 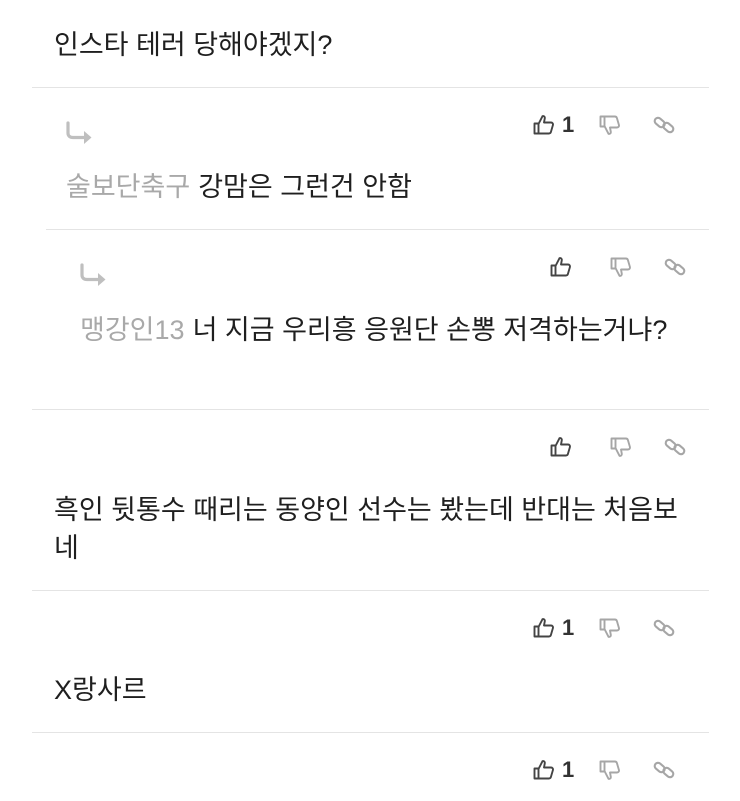 I want to click on comment-text: 인스타 테러 당해야겠지?, so click(x=193, y=45).